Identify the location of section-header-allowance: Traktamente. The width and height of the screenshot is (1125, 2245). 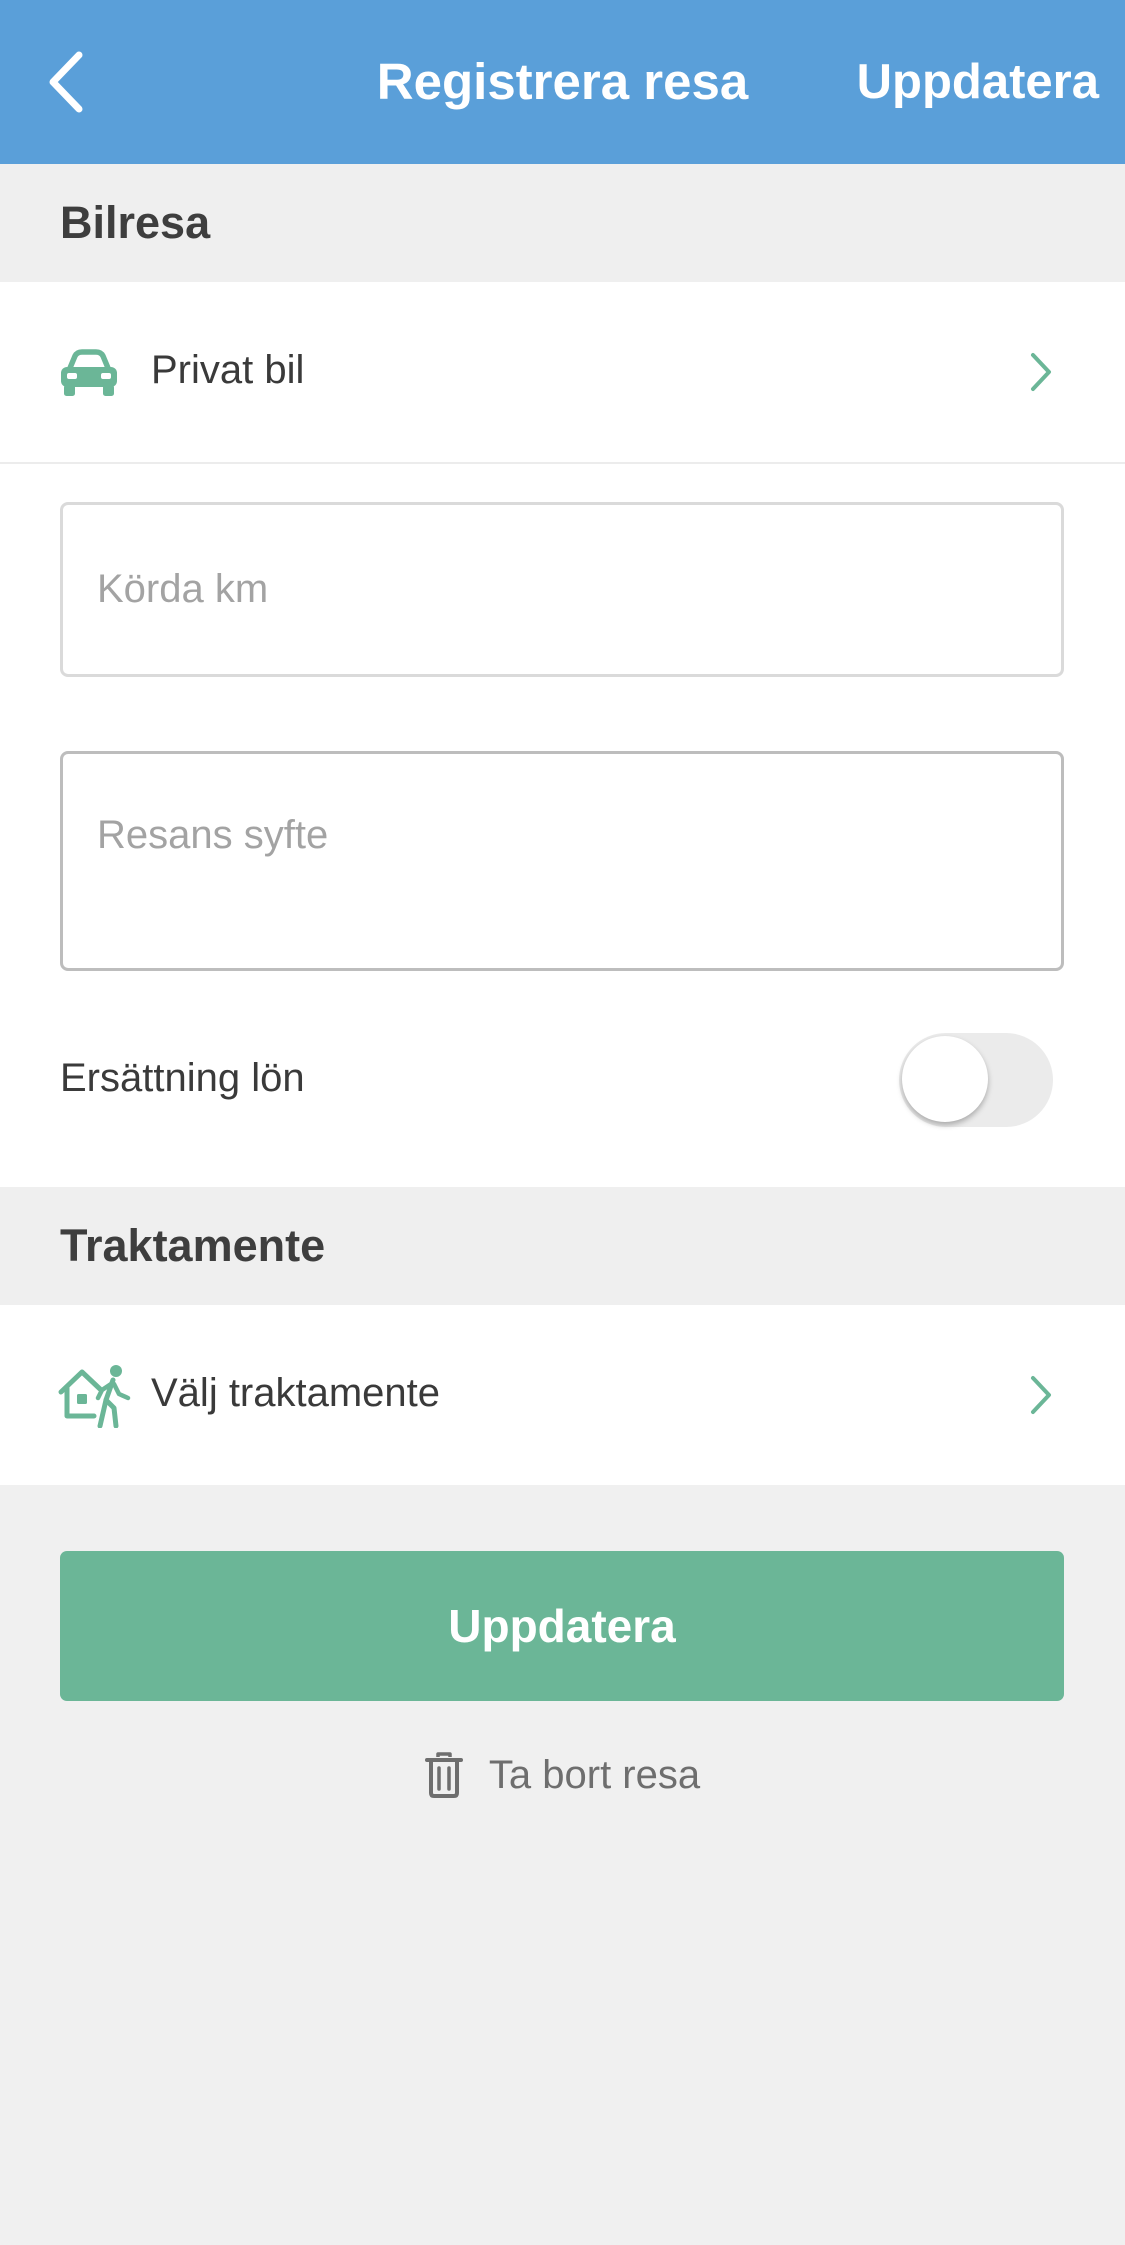
(562, 1246).